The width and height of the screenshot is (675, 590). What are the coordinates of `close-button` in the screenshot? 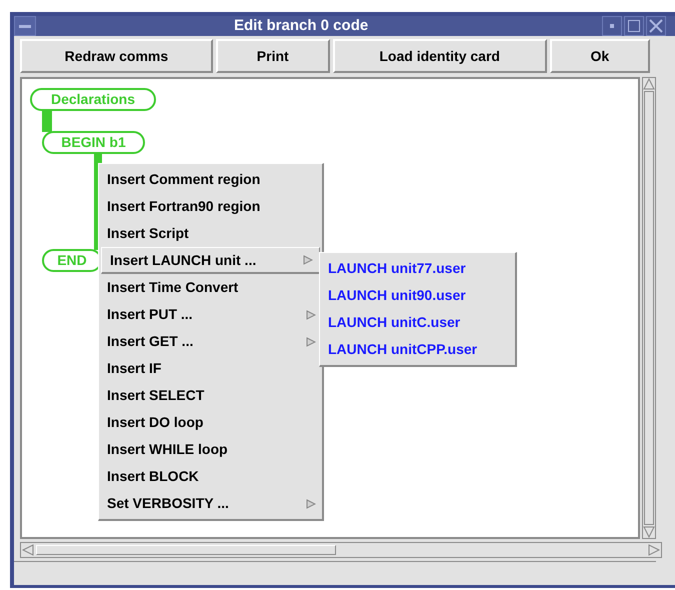 It's located at (656, 26).